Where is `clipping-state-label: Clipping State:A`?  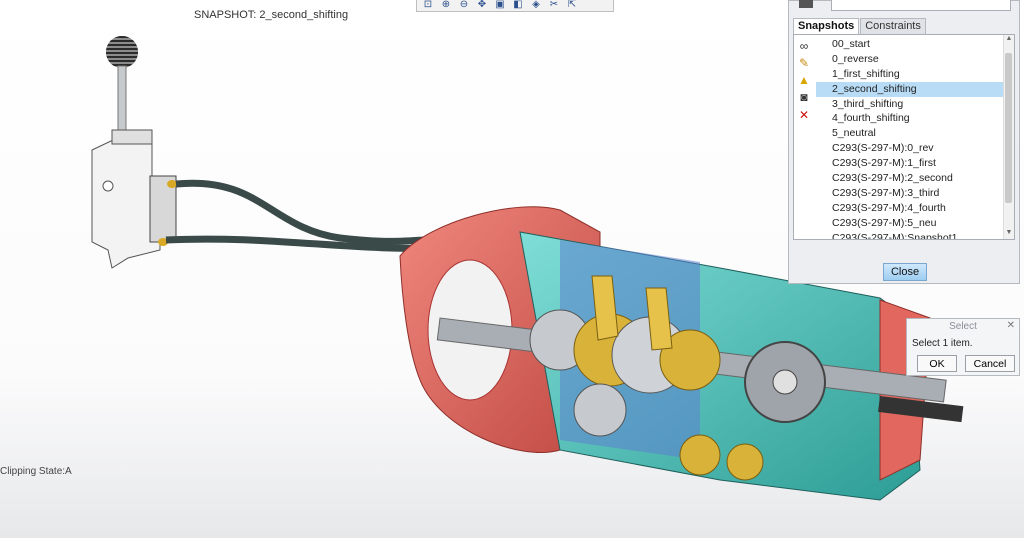 clipping-state-label: Clipping State:A is located at coordinates (36, 471).